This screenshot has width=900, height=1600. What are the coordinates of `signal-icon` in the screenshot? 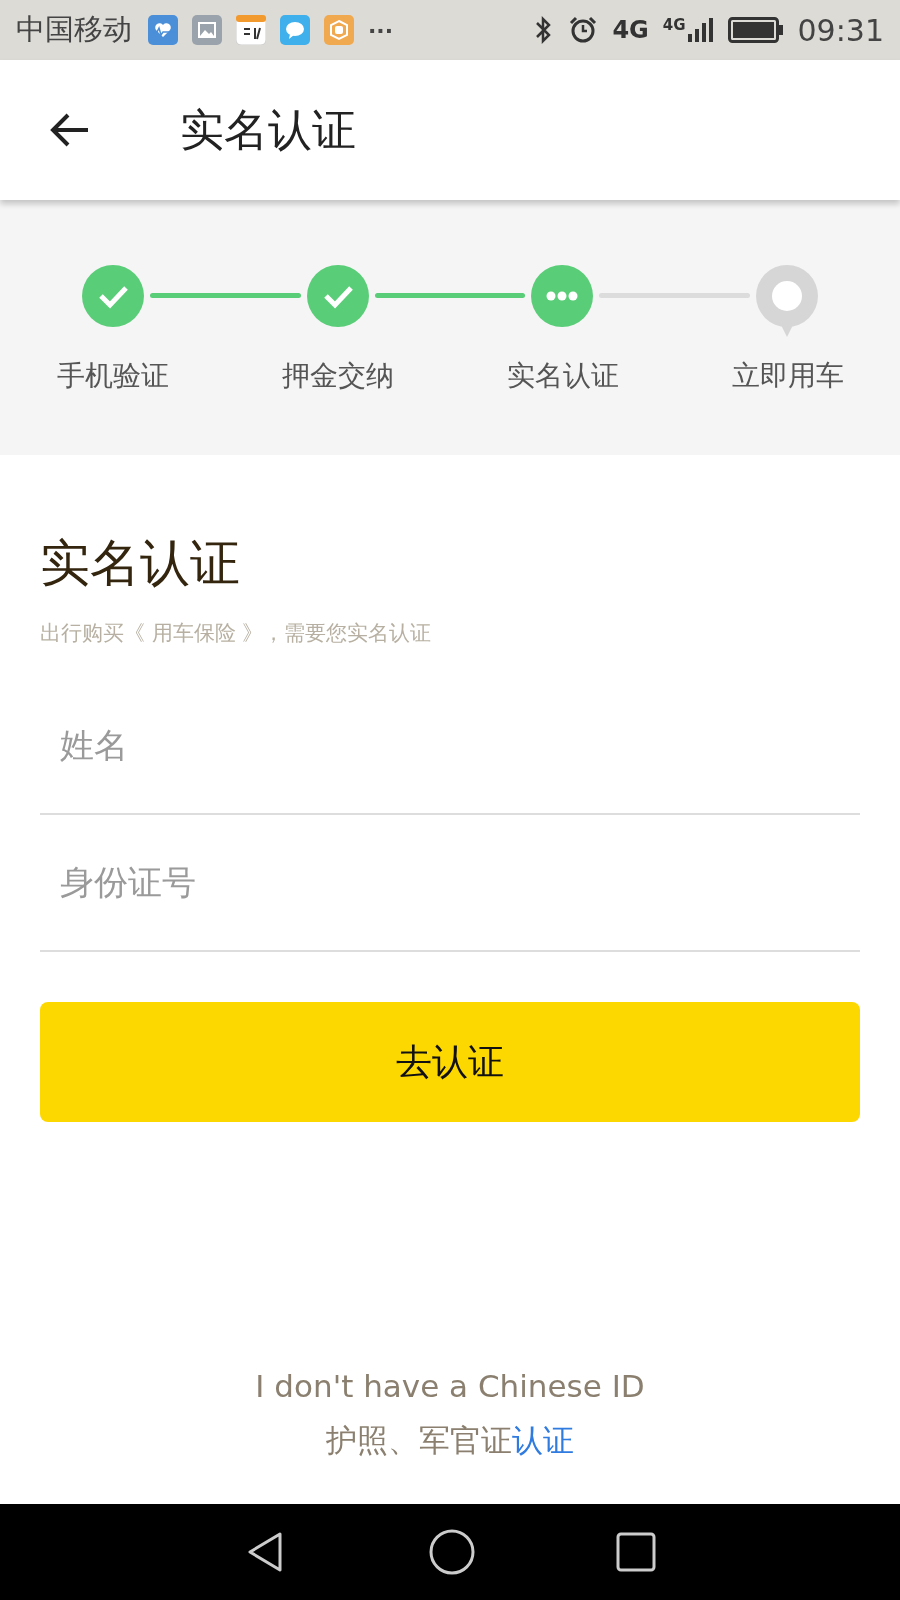 It's located at (700, 30).